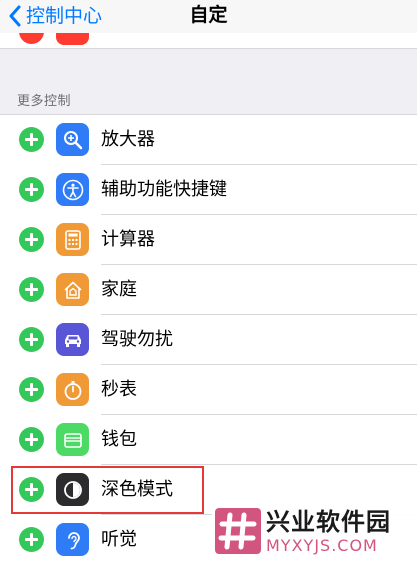 The height and width of the screenshot is (565, 417). I want to click on app-icon-partial, so click(72, 39).